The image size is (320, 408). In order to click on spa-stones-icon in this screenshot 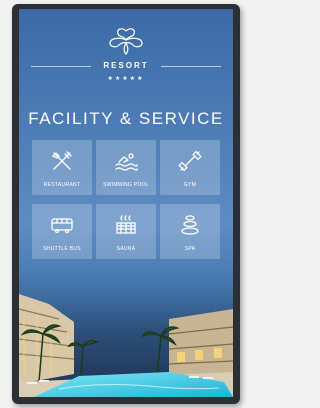, I will do `click(190, 225)`.